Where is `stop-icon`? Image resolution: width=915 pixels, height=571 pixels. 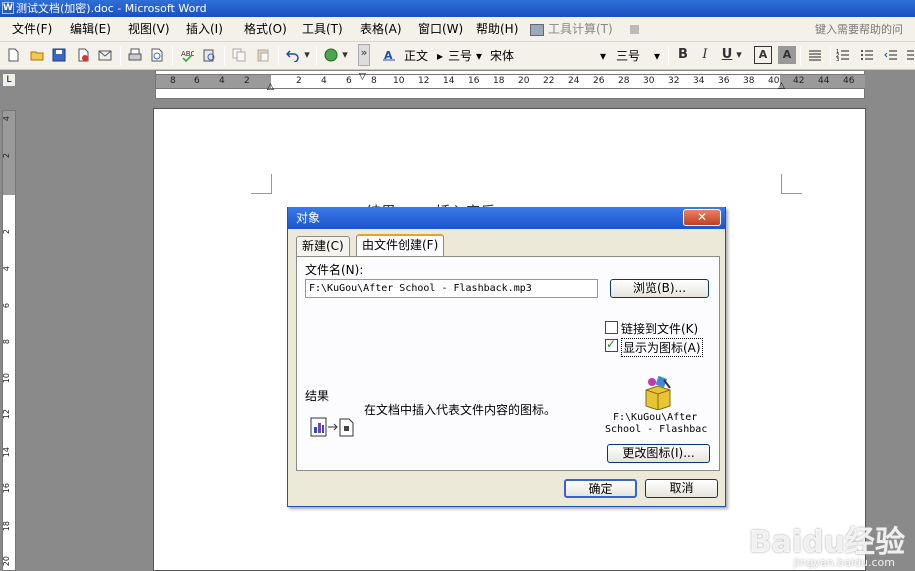
stop-icon is located at coordinates (634, 29).